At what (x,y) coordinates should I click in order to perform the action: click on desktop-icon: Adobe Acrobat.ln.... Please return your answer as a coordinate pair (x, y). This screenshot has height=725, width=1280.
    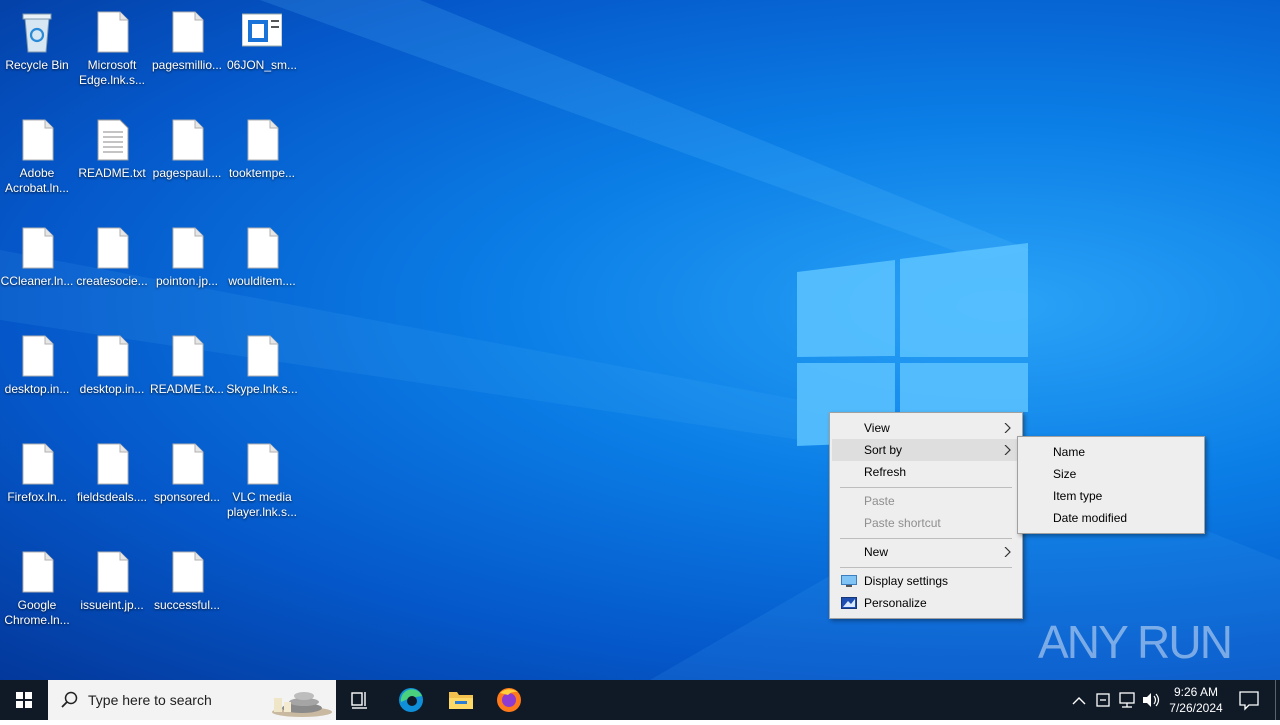
    Looking at the image, I should click on (37, 158).